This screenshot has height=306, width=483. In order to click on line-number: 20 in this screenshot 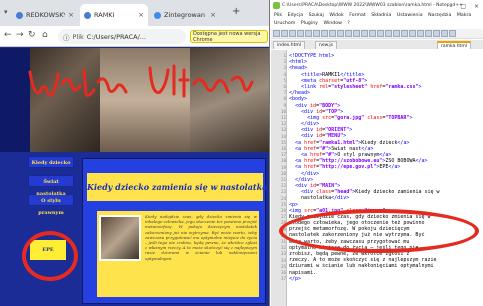, I will do `click(283, 173)`.